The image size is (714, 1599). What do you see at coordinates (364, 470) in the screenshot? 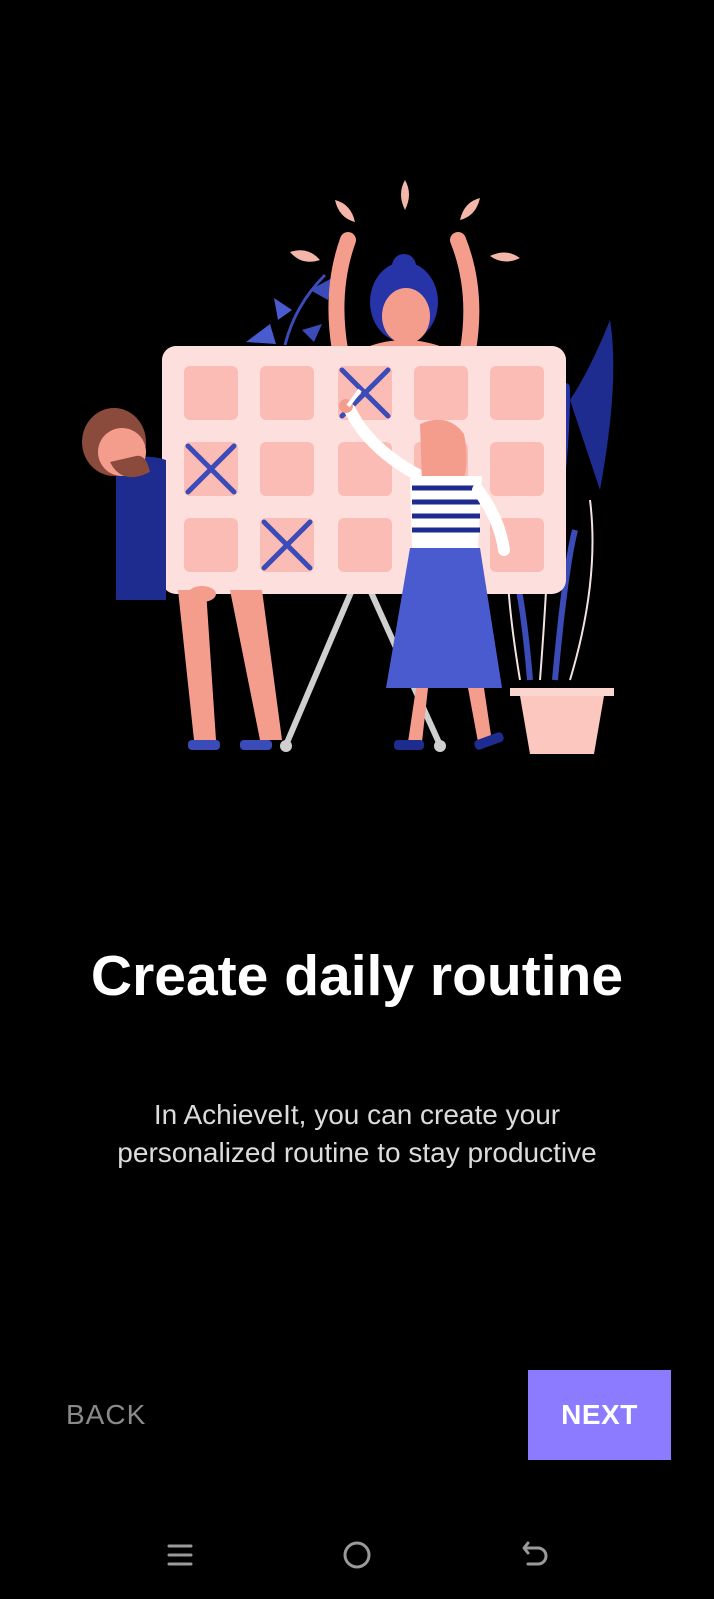
I see `calendar-board` at bounding box center [364, 470].